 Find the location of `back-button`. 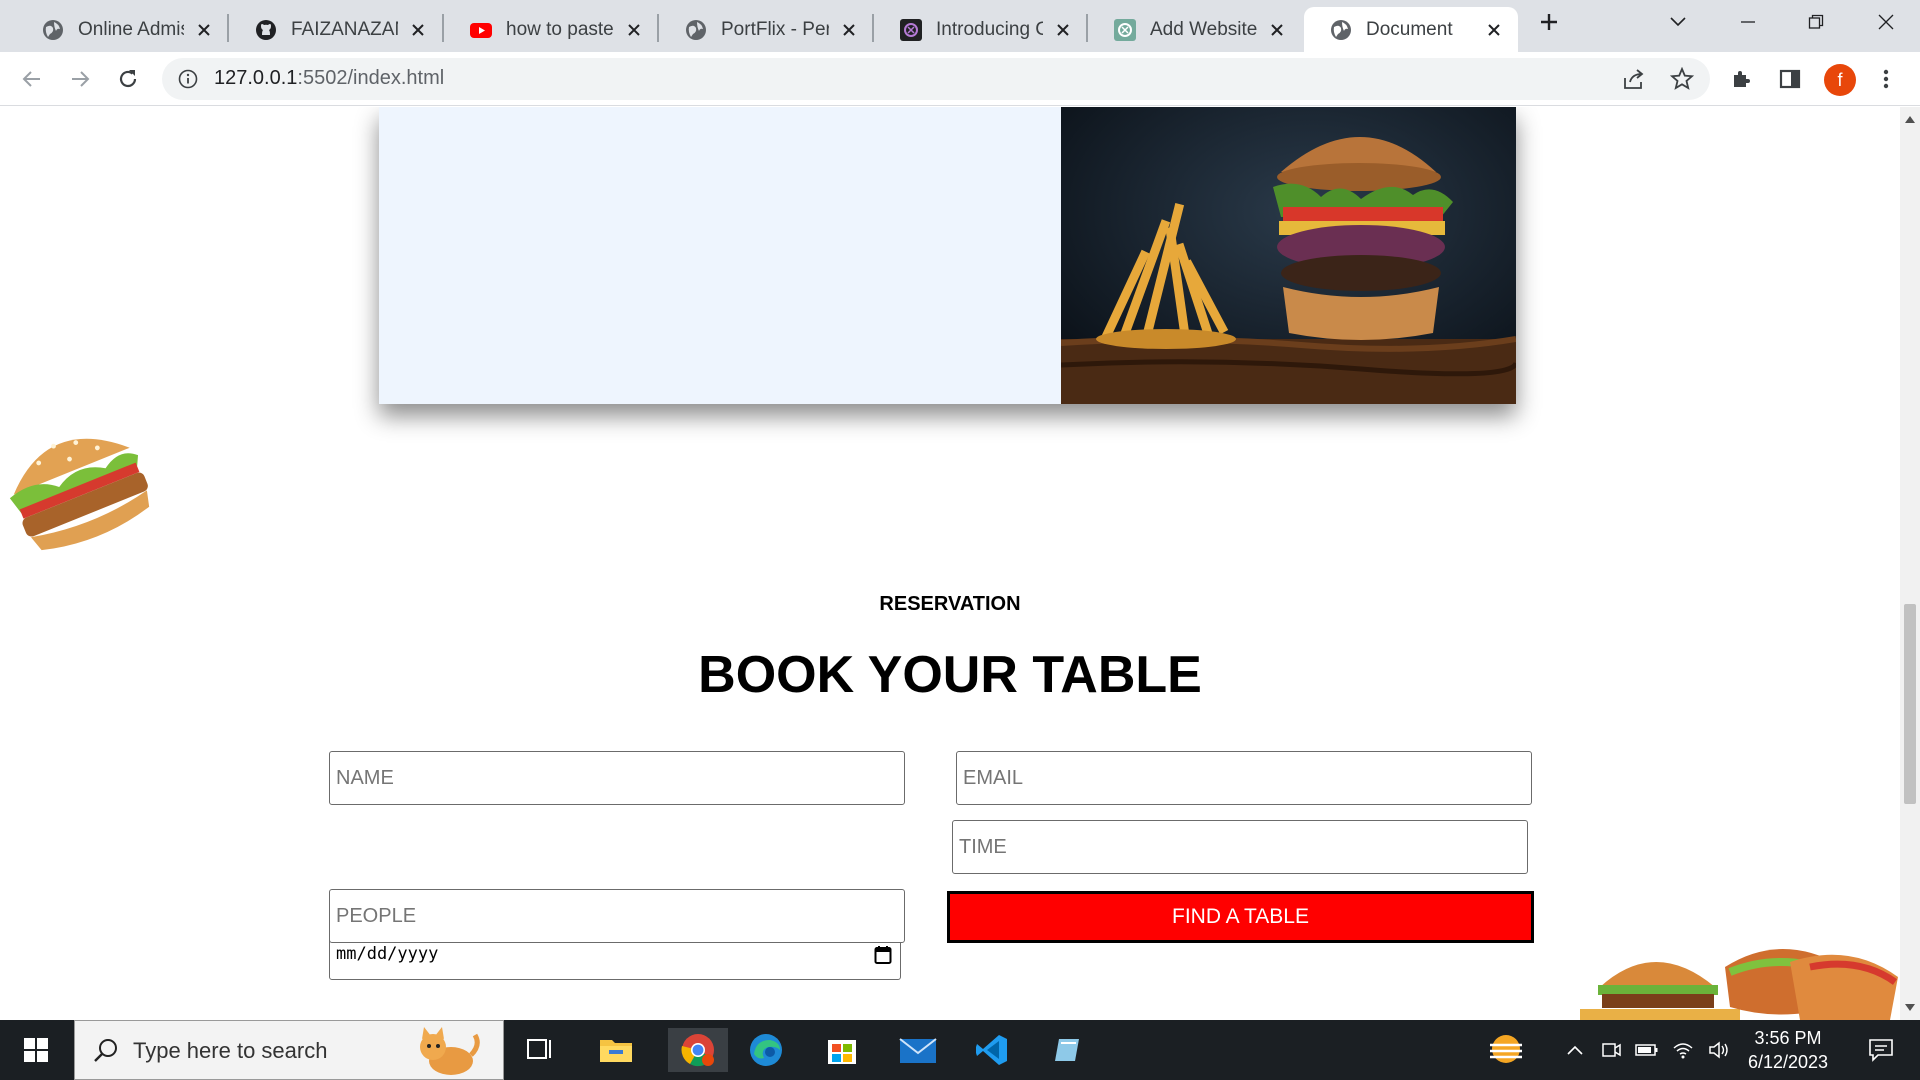

back-button is located at coordinates (32, 79).